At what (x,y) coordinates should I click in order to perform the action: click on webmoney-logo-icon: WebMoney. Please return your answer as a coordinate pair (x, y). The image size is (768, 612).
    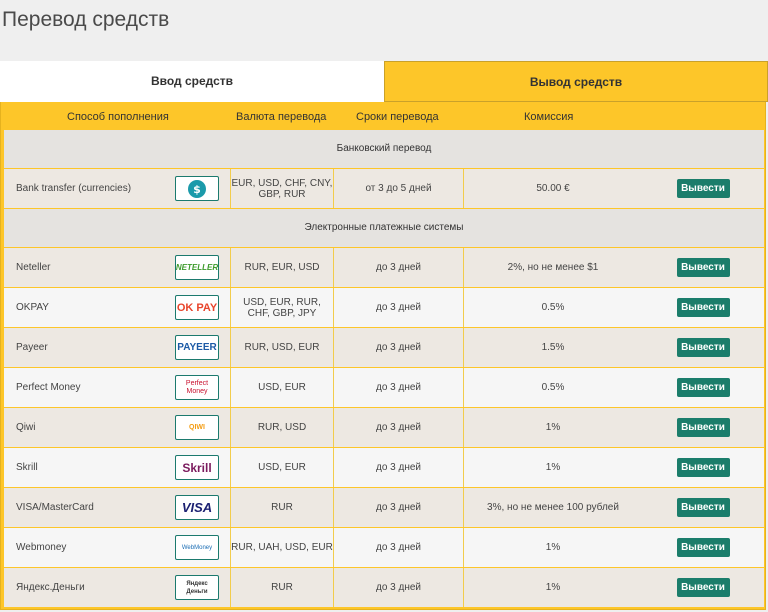
    Looking at the image, I should click on (197, 547).